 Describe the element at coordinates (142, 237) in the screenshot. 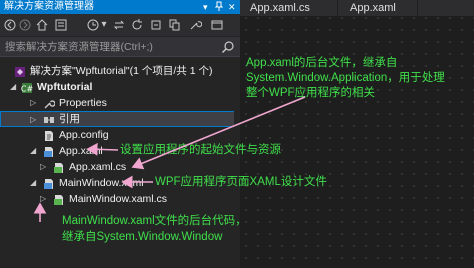

I see `annotation-mainwindow-cs-line2: 继承自System.Window.Window` at that location.